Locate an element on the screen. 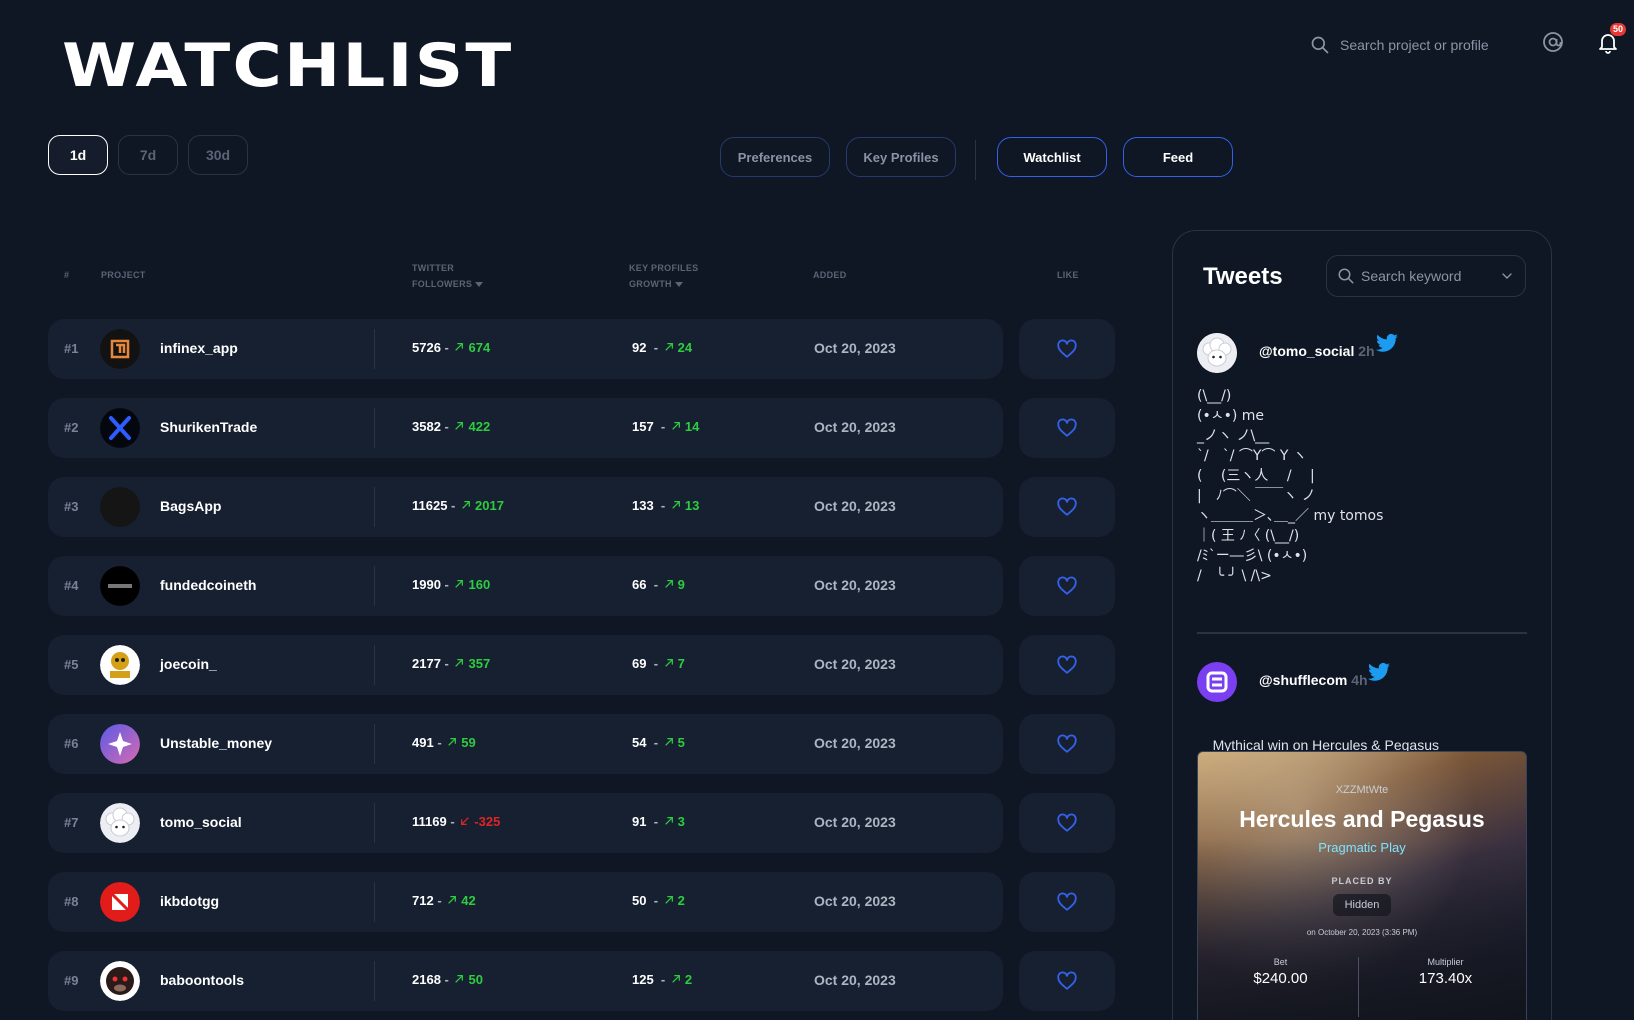 This screenshot has height=1020, width=1634. followers-count: 11625 is located at coordinates (430, 505).